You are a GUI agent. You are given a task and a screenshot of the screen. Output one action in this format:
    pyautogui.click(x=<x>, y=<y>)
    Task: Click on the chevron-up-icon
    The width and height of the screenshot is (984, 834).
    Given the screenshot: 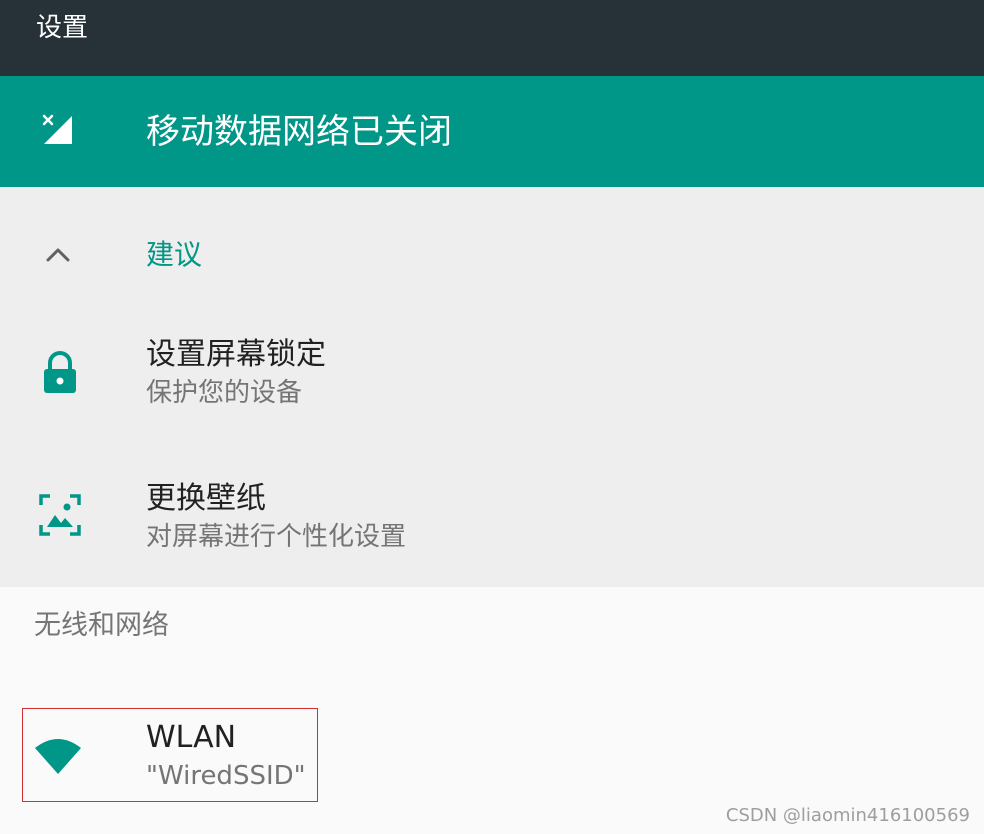 What is the action you would take?
    pyautogui.click(x=58, y=255)
    